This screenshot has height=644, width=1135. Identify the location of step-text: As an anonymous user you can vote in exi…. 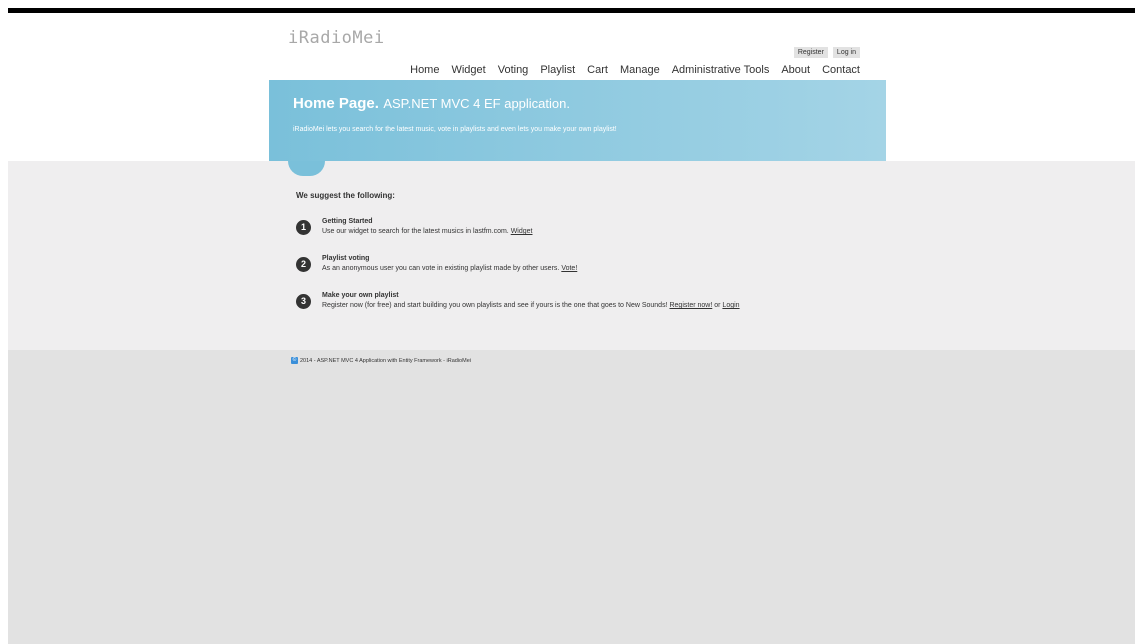
(449, 268).